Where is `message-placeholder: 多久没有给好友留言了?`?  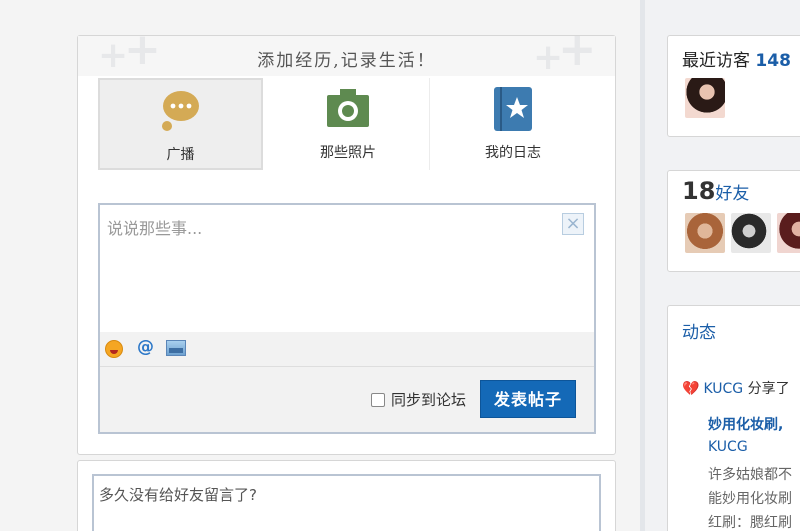 message-placeholder: 多久没有给好友留言了? is located at coordinates (178, 495).